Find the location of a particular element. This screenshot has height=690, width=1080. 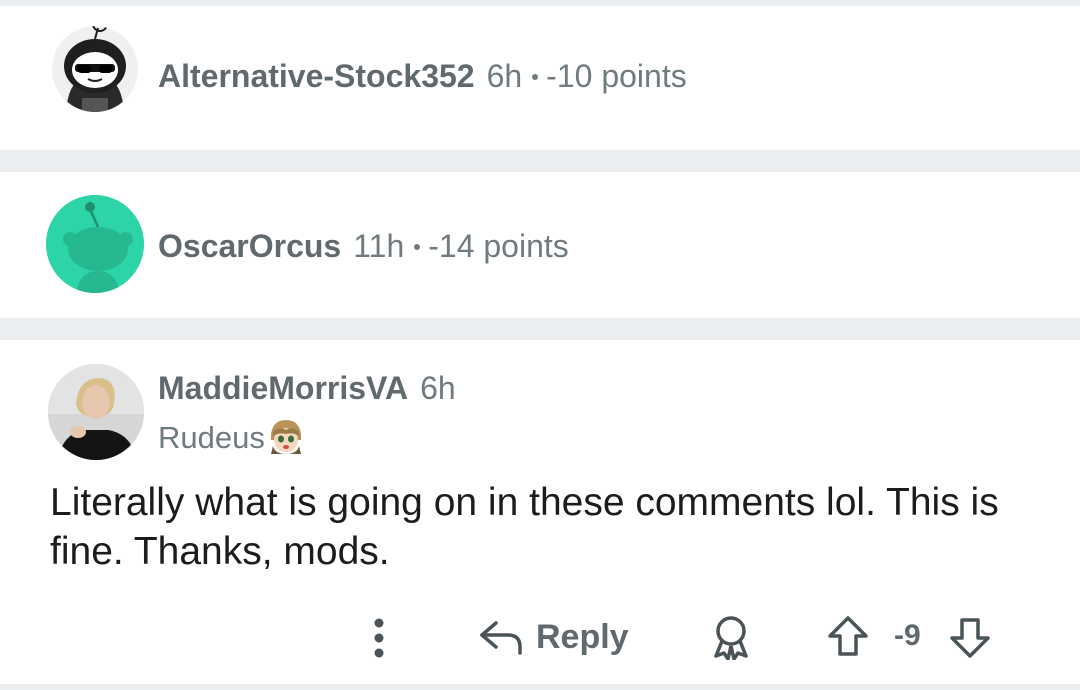

snoo-default-teal-avatar-icon is located at coordinates (95, 244).